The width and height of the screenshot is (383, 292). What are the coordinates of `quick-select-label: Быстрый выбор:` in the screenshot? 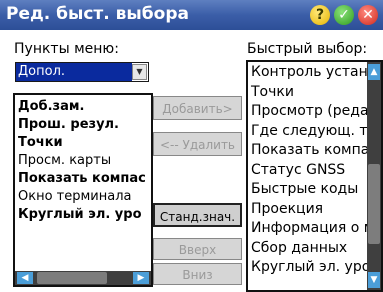 It's located at (307, 49).